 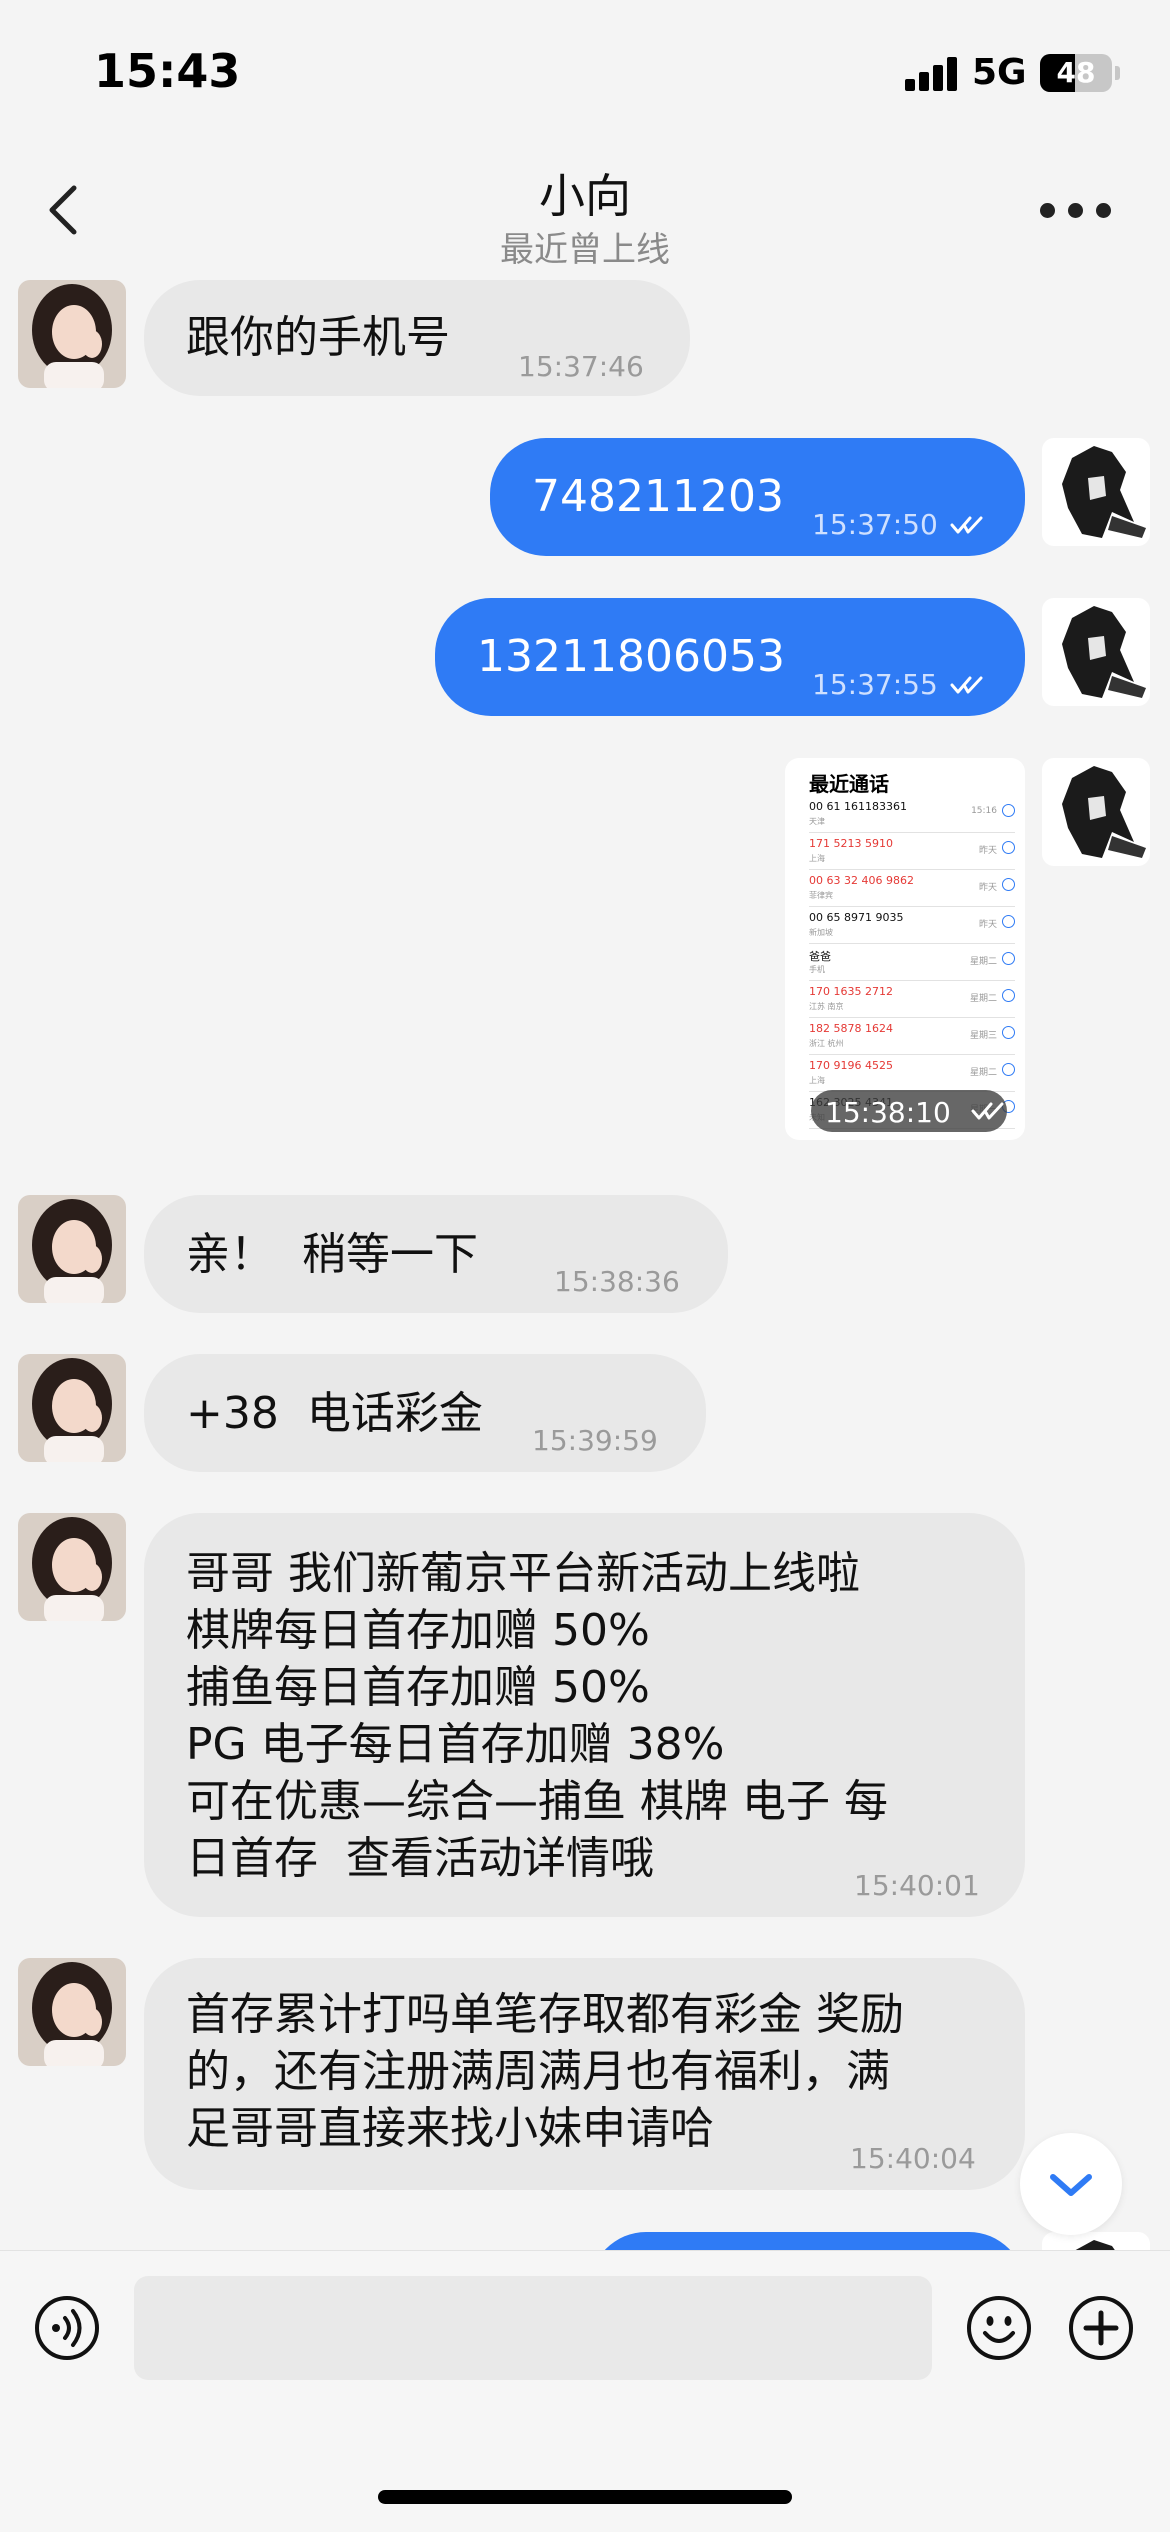 I want to click on call-location: 江苏 南京, so click(x=826, y=1006).